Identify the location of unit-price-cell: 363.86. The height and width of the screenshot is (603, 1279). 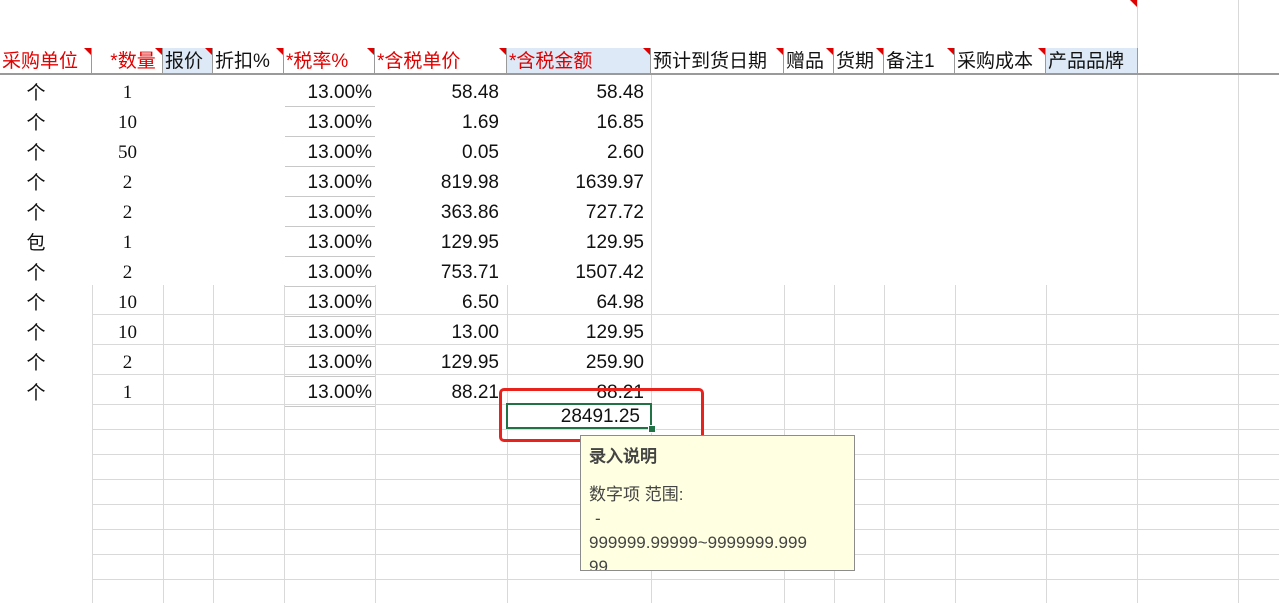
(438, 212).